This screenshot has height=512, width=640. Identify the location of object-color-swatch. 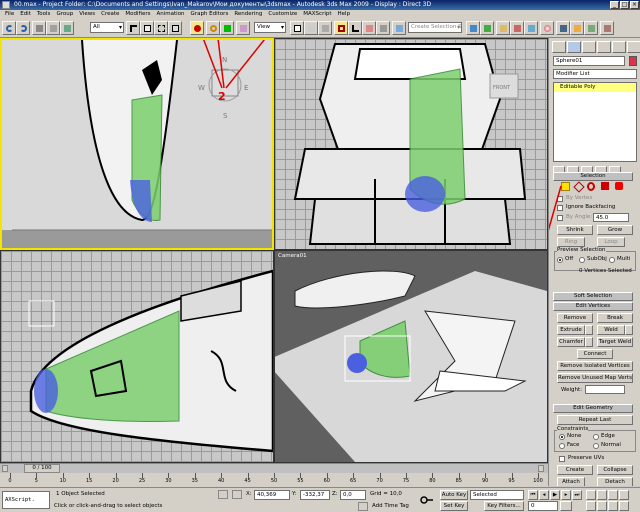
(633, 61).